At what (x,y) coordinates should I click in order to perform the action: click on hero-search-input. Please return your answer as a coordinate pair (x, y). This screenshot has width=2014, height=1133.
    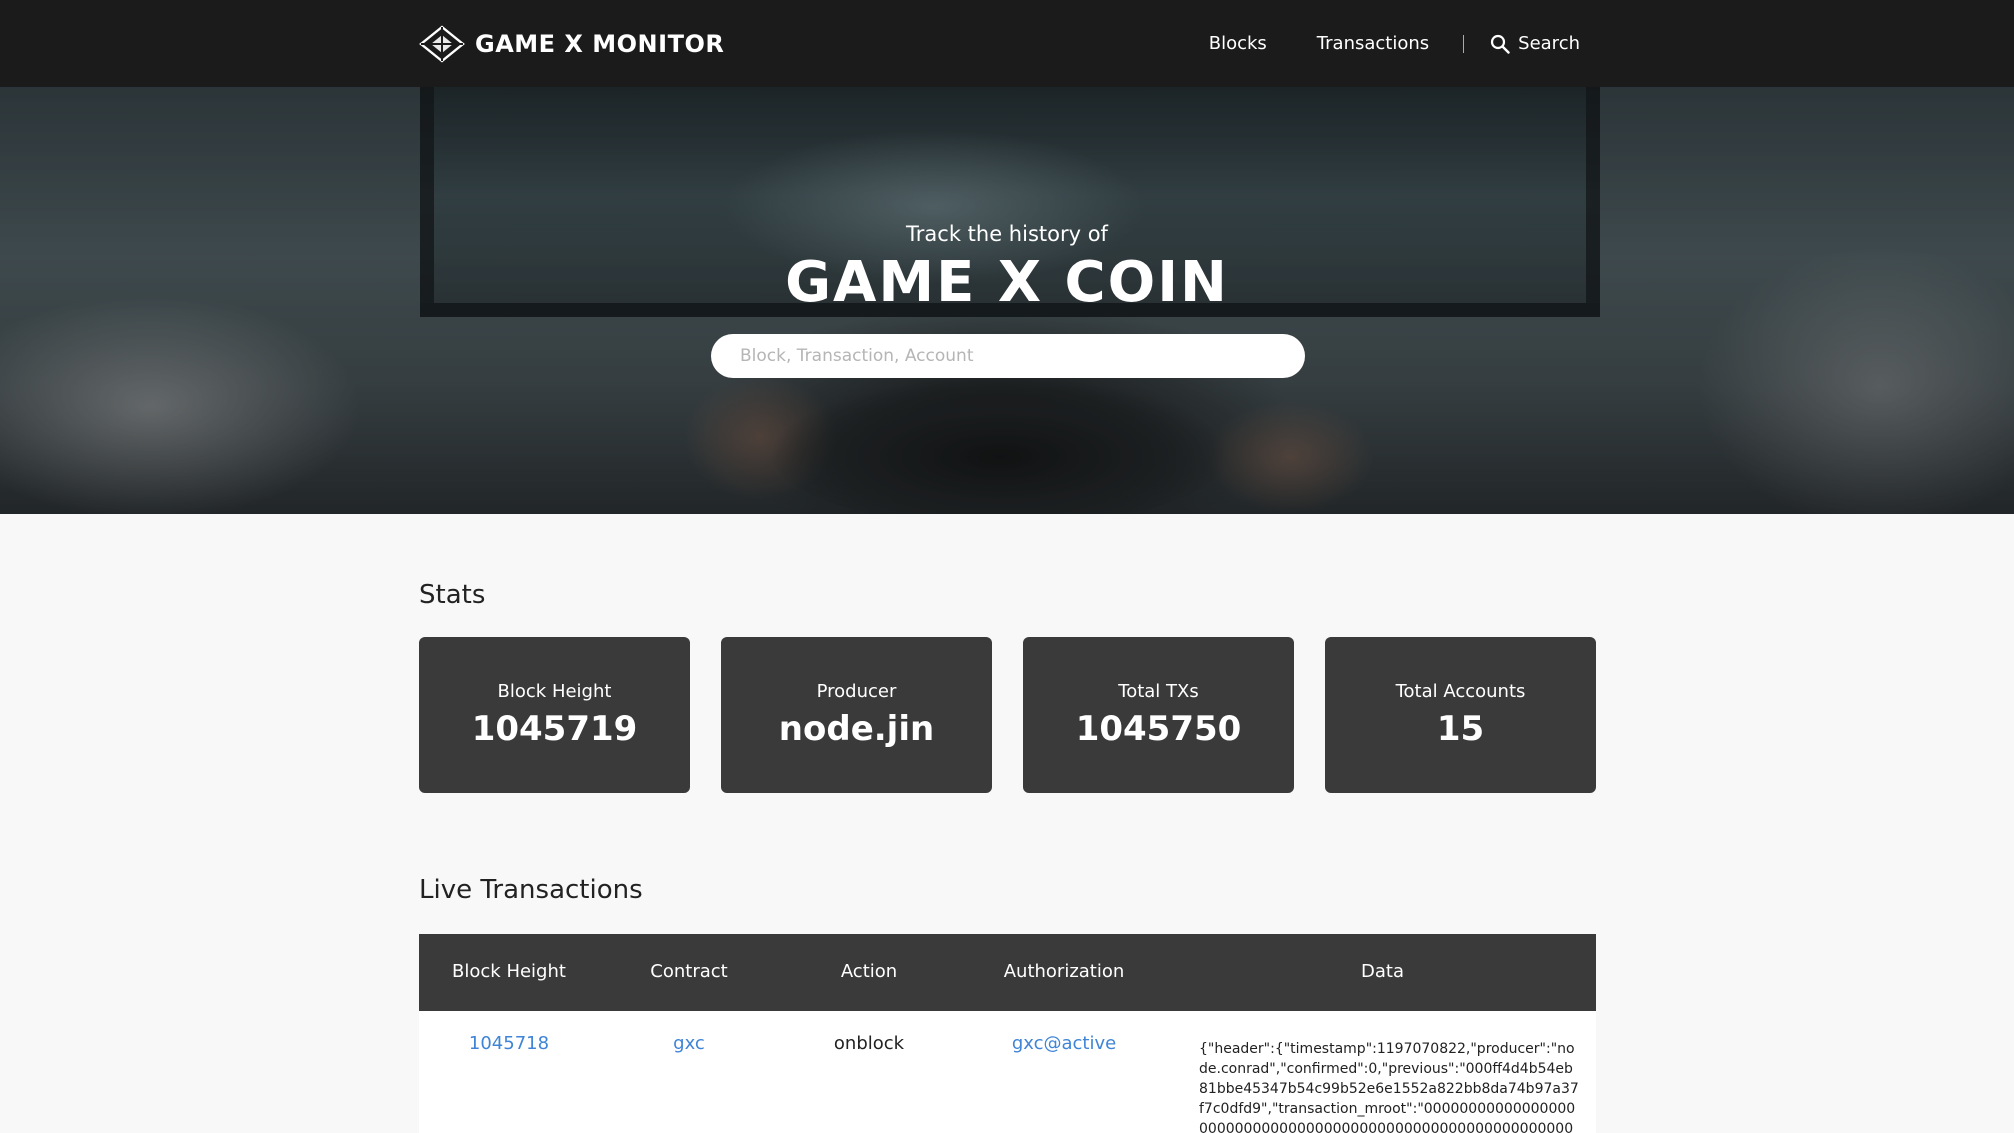
    Looking at the image, I should click on (1008, 356).